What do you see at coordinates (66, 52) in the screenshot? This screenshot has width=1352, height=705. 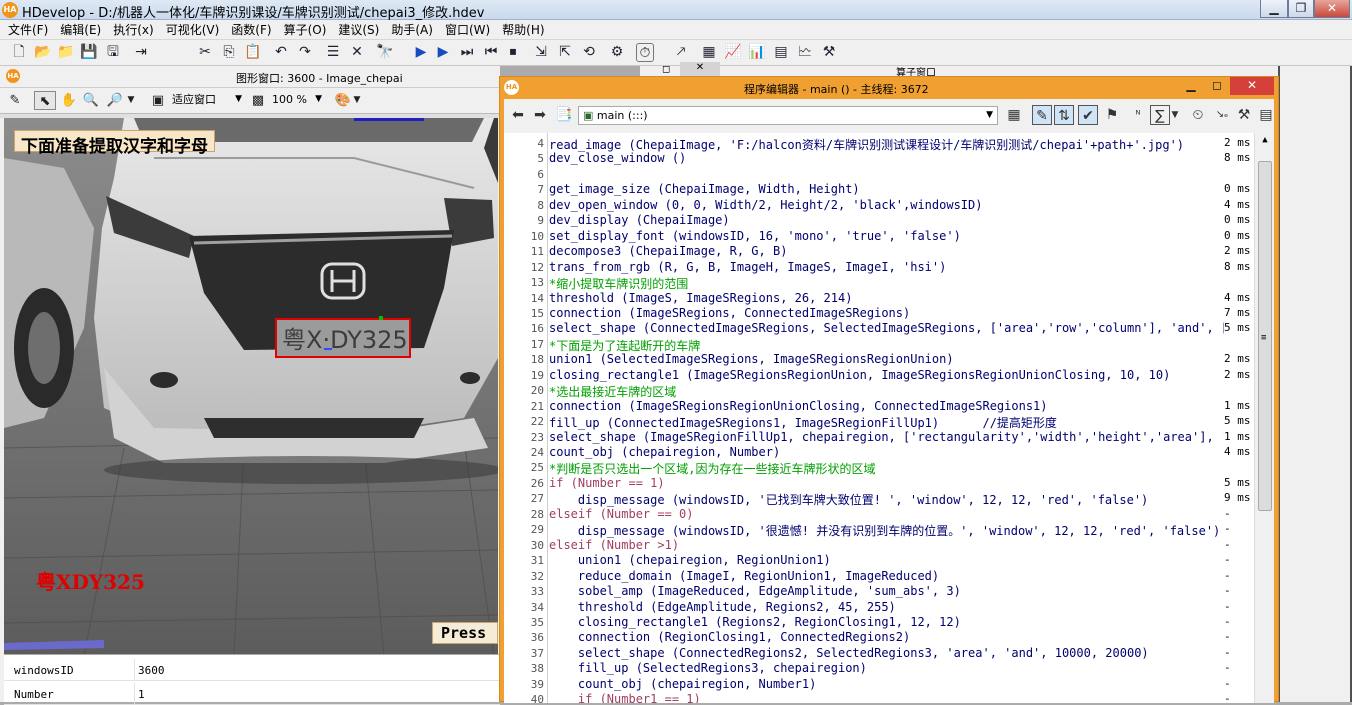 I see `open-example-icon: 📁` at bounding box center [66, 52].